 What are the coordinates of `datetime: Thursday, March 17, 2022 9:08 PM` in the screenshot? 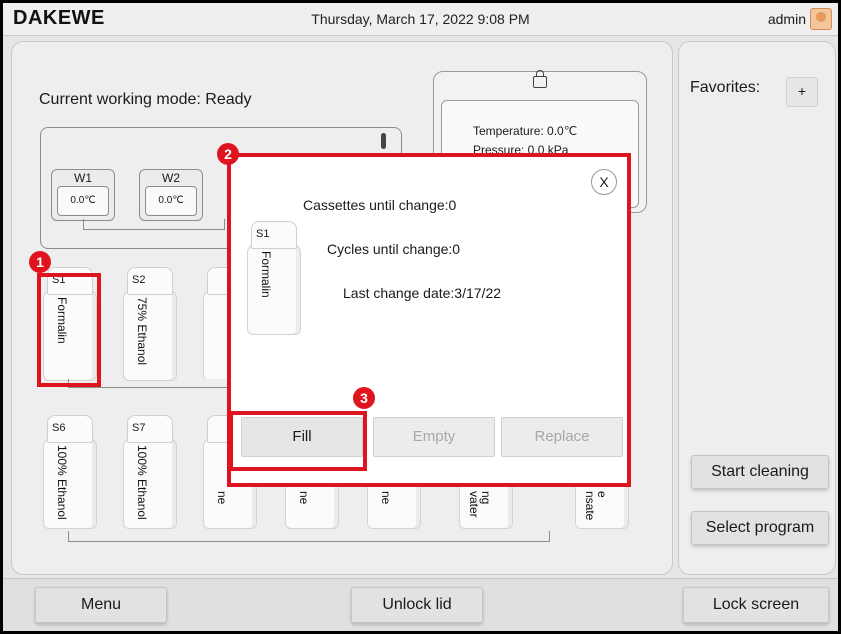 It's located at (420, 19).